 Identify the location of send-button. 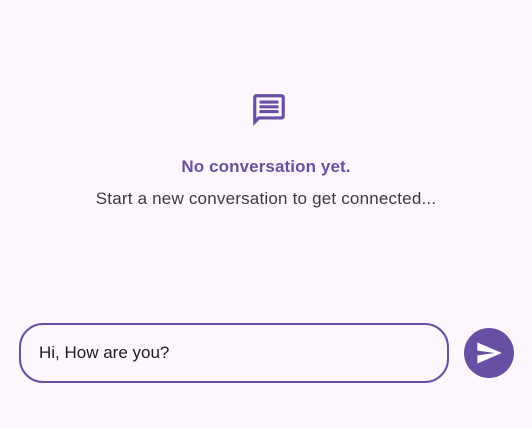
(489, 353).